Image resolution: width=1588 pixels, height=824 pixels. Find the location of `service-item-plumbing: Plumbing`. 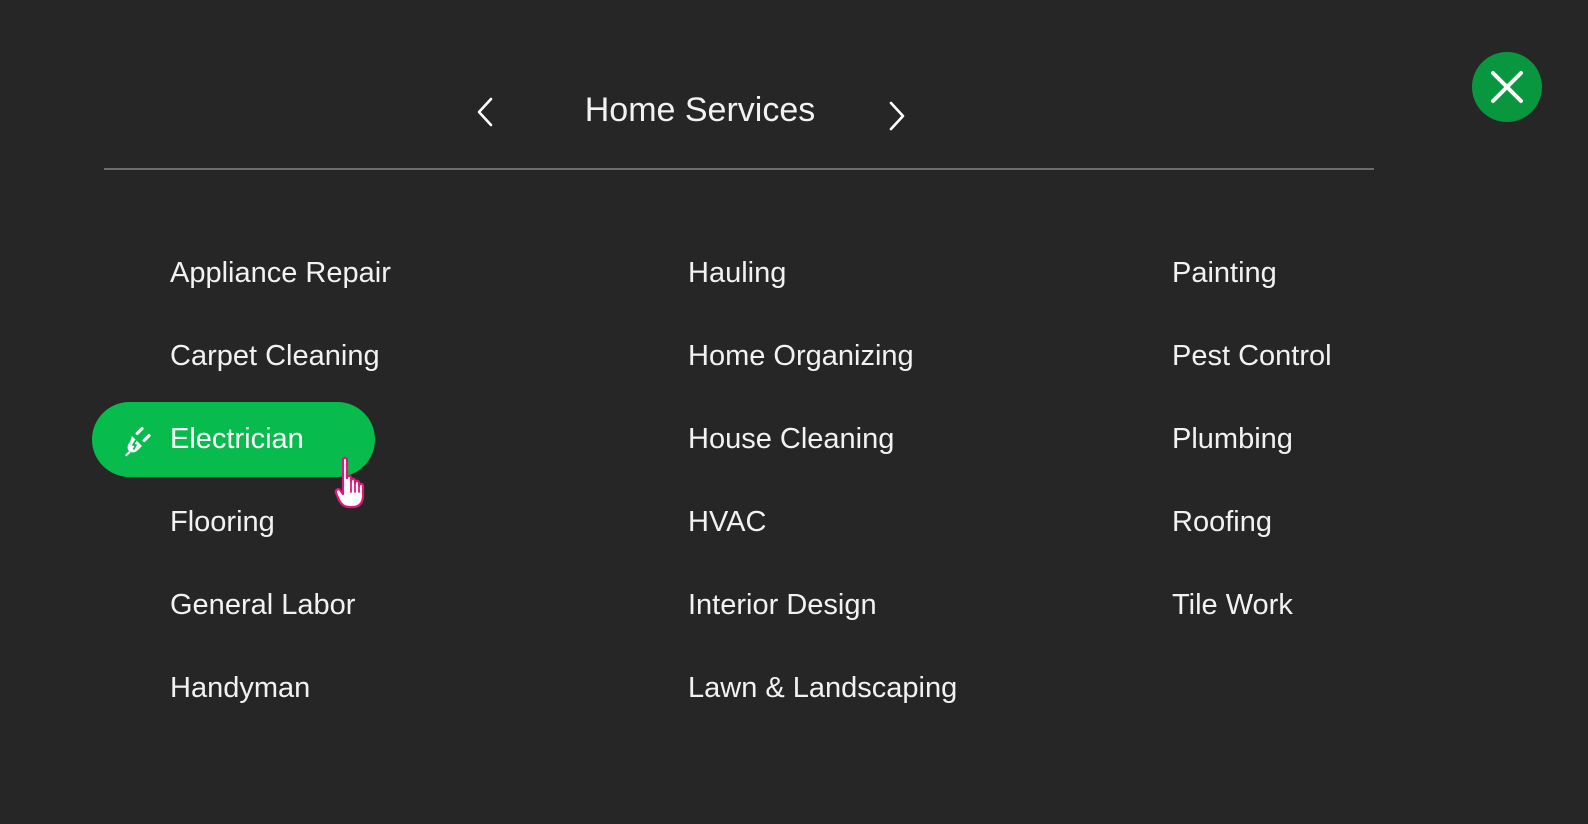

service-item-plumbing: Plumbing is located at coordinates (1252, 439).